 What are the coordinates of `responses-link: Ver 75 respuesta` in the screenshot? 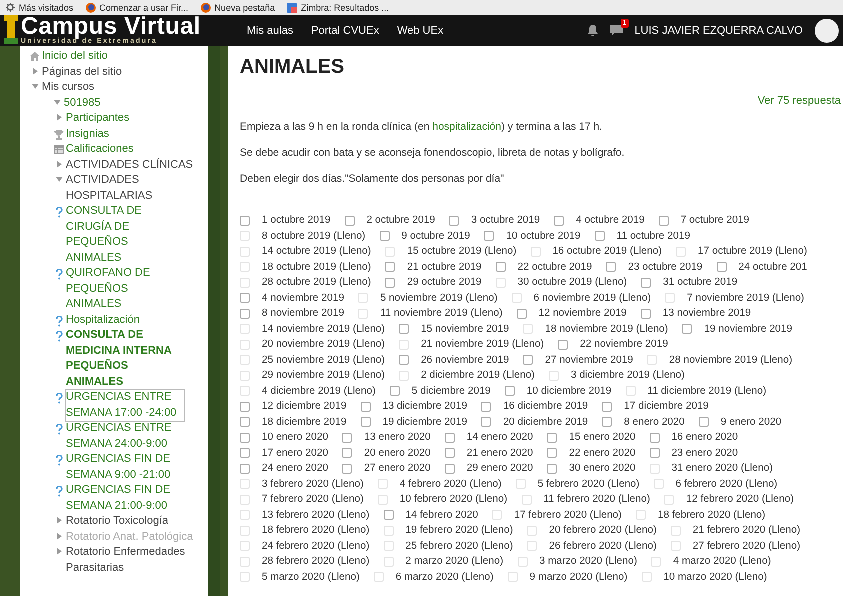 It's located at (799, 101).